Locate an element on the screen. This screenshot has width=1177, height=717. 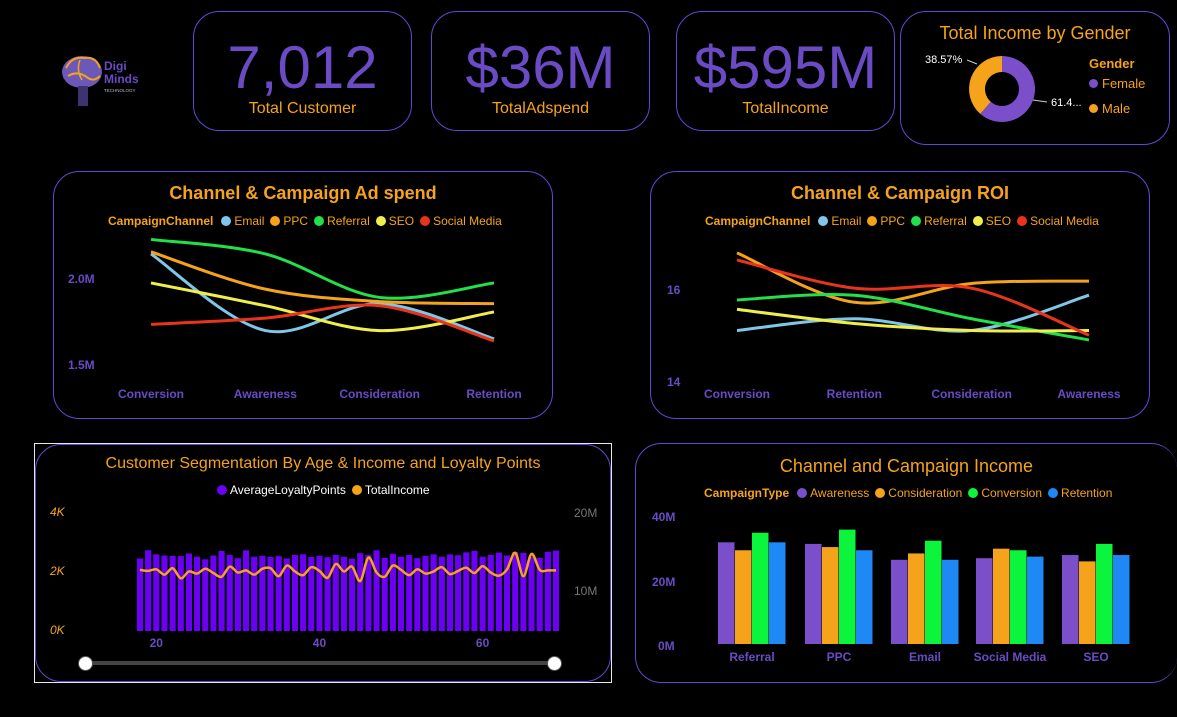
kpi-value: $36M is located at coordinates (540, 67).